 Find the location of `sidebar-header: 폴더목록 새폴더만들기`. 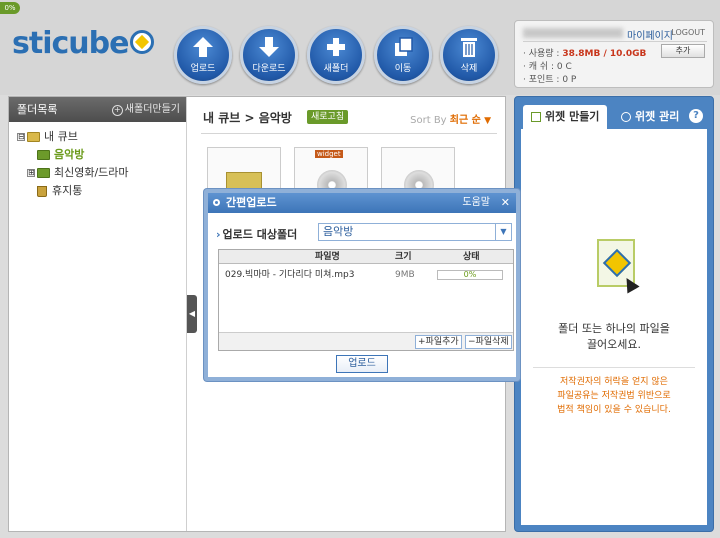

sidebar-header: 폴더목록 새폴더만들기 is located at coordinates (97, 109).